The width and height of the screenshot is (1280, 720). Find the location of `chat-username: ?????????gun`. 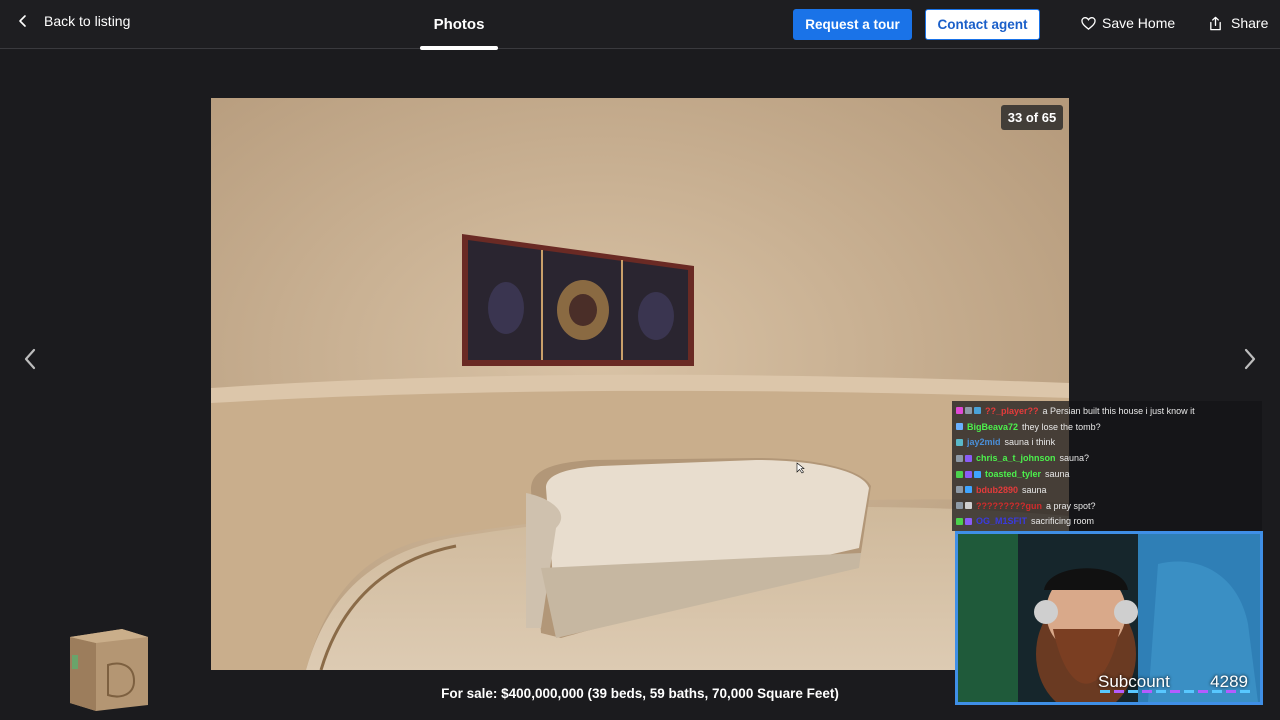

chat-username: ?????????gun is located at coordinates (1009, 505).